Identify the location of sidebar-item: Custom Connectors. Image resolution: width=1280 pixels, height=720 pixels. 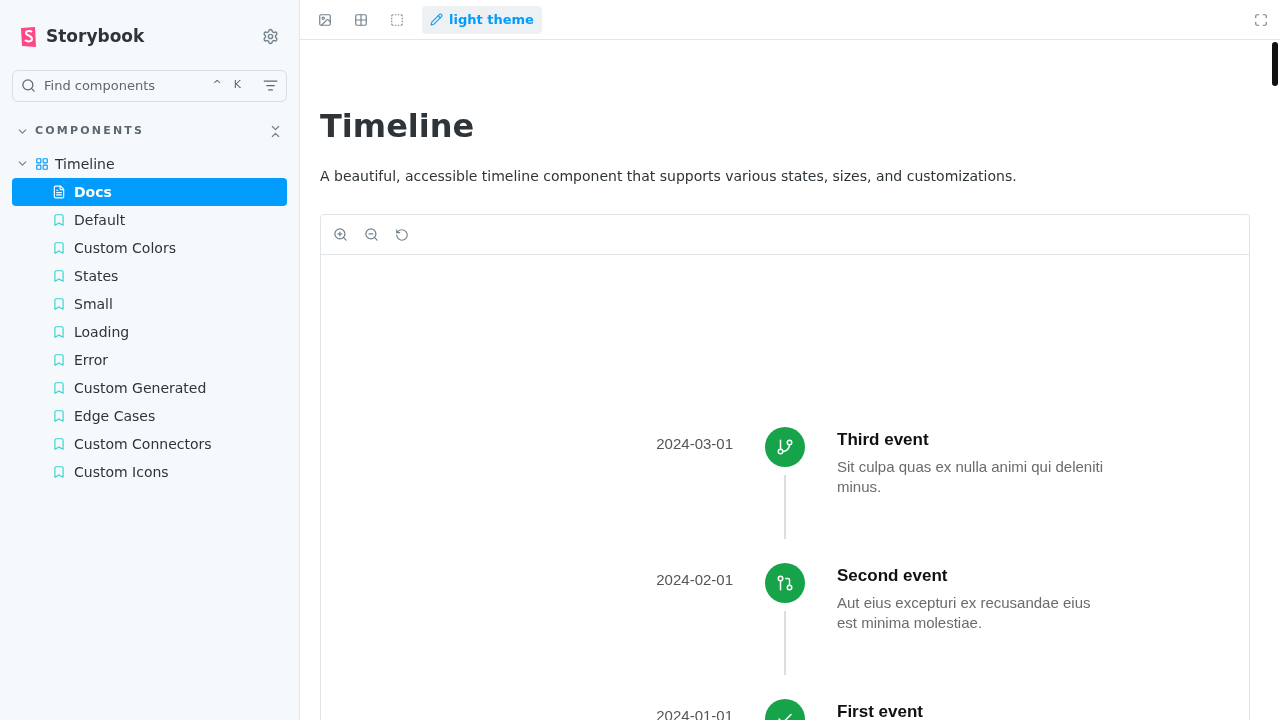
(149, 443).